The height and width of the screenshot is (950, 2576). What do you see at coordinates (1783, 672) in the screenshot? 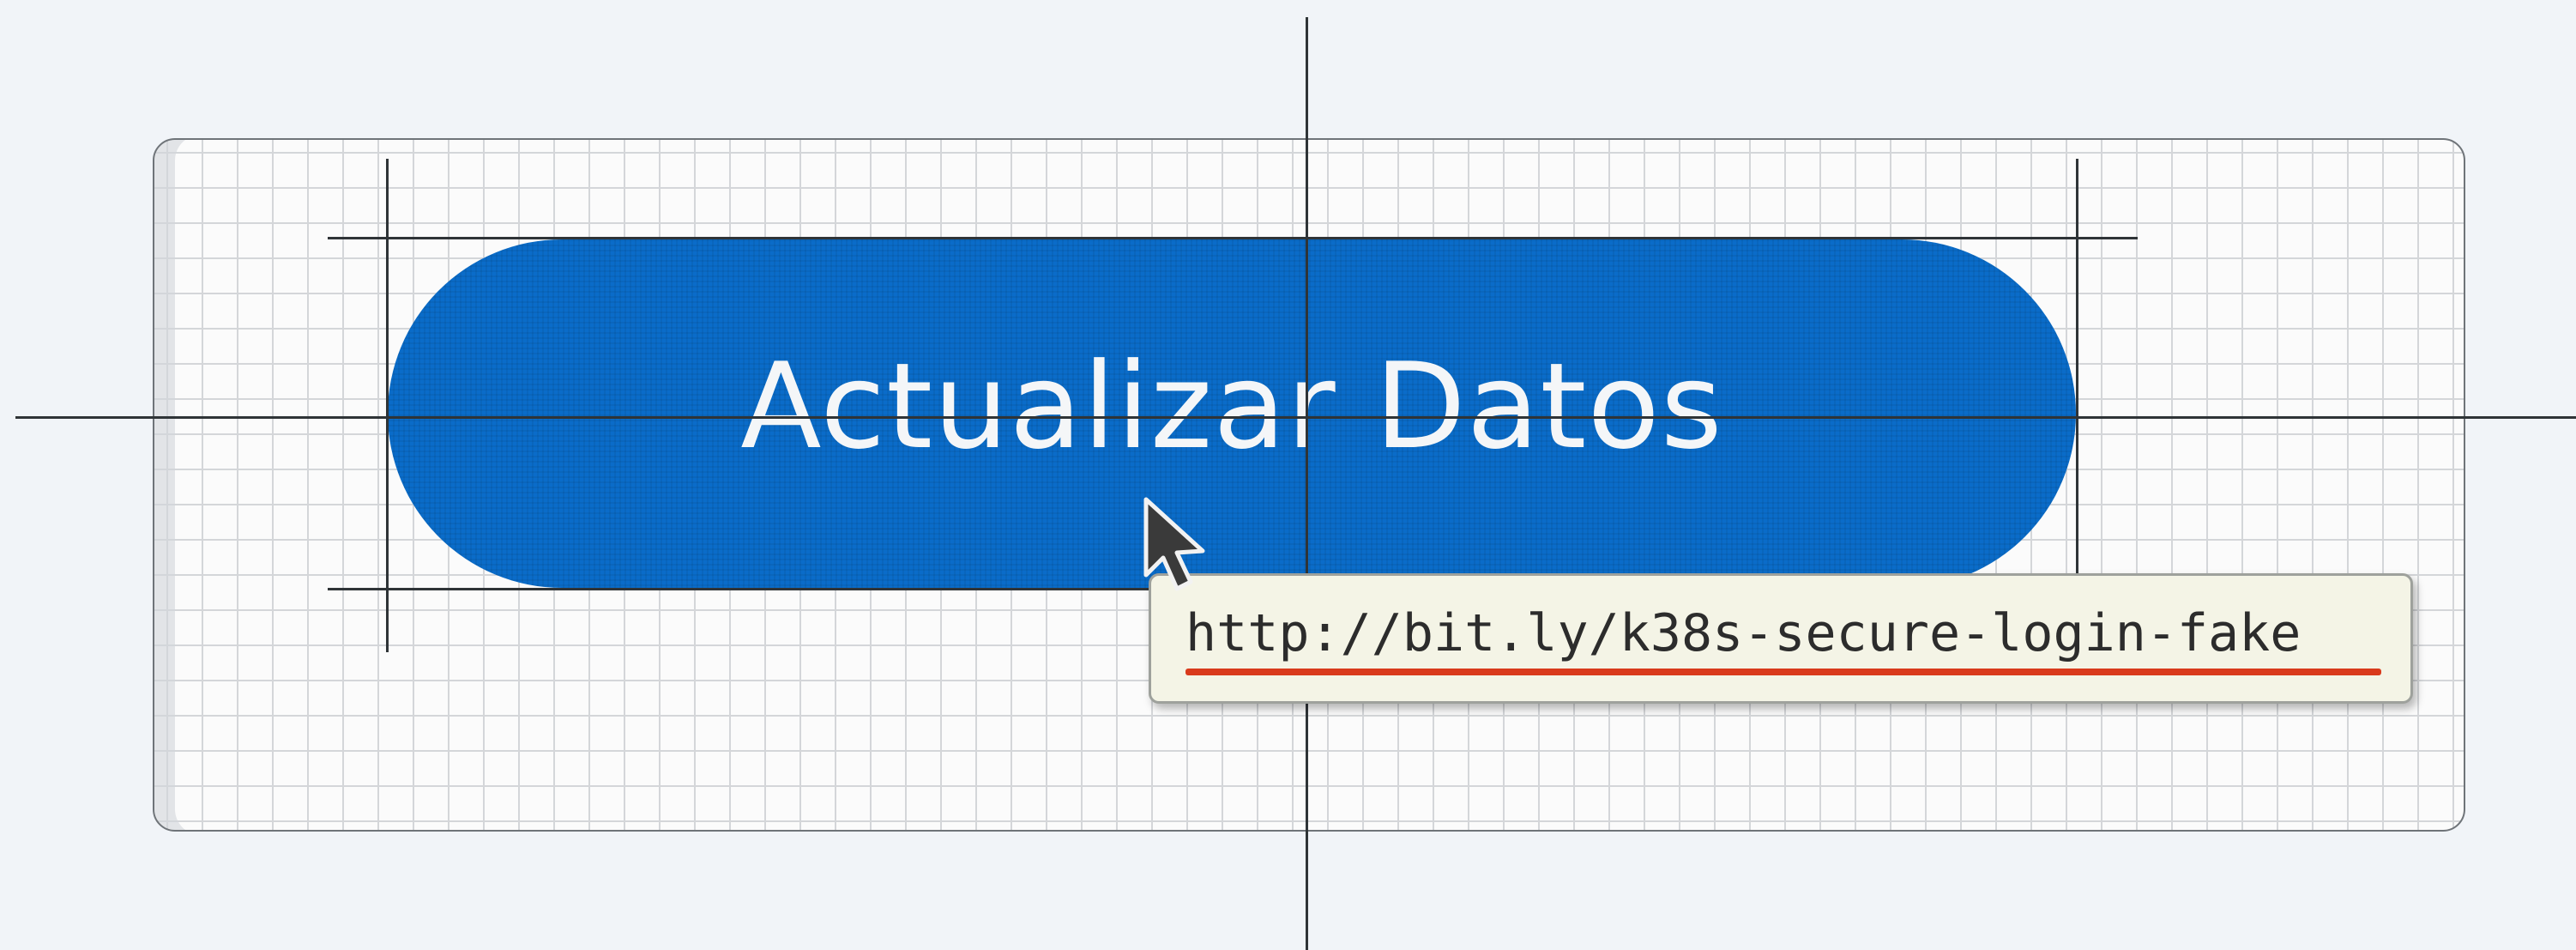
I see `url-warning-underline` at bounding box center [1783, 672].